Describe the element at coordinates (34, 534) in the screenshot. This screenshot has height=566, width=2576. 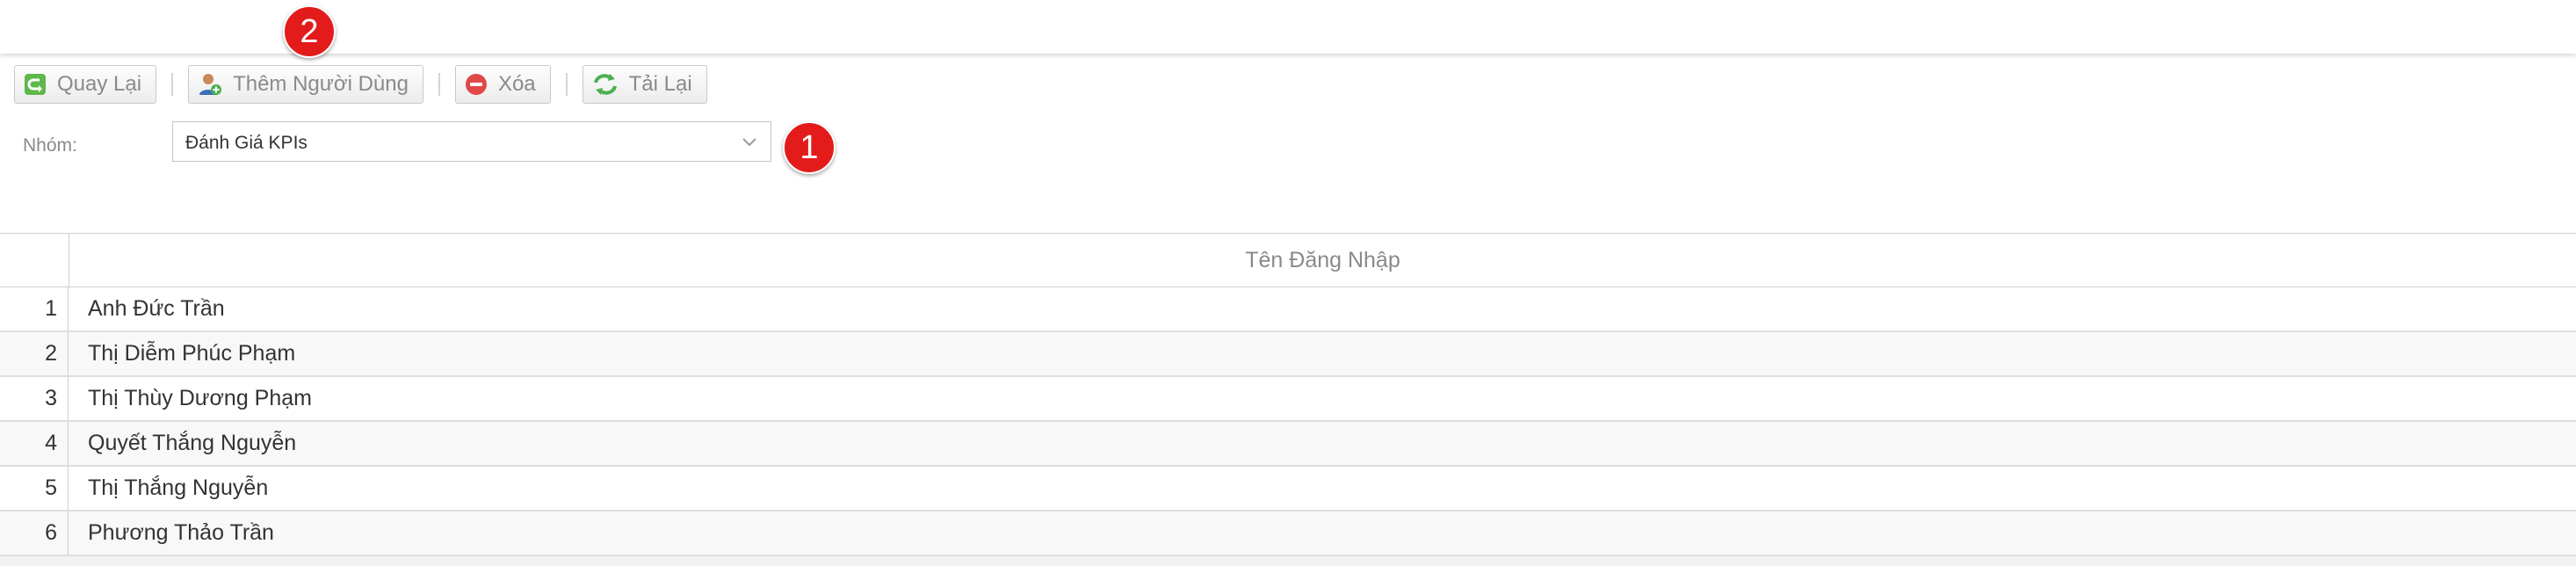
I see `row-number: 6` at that location.